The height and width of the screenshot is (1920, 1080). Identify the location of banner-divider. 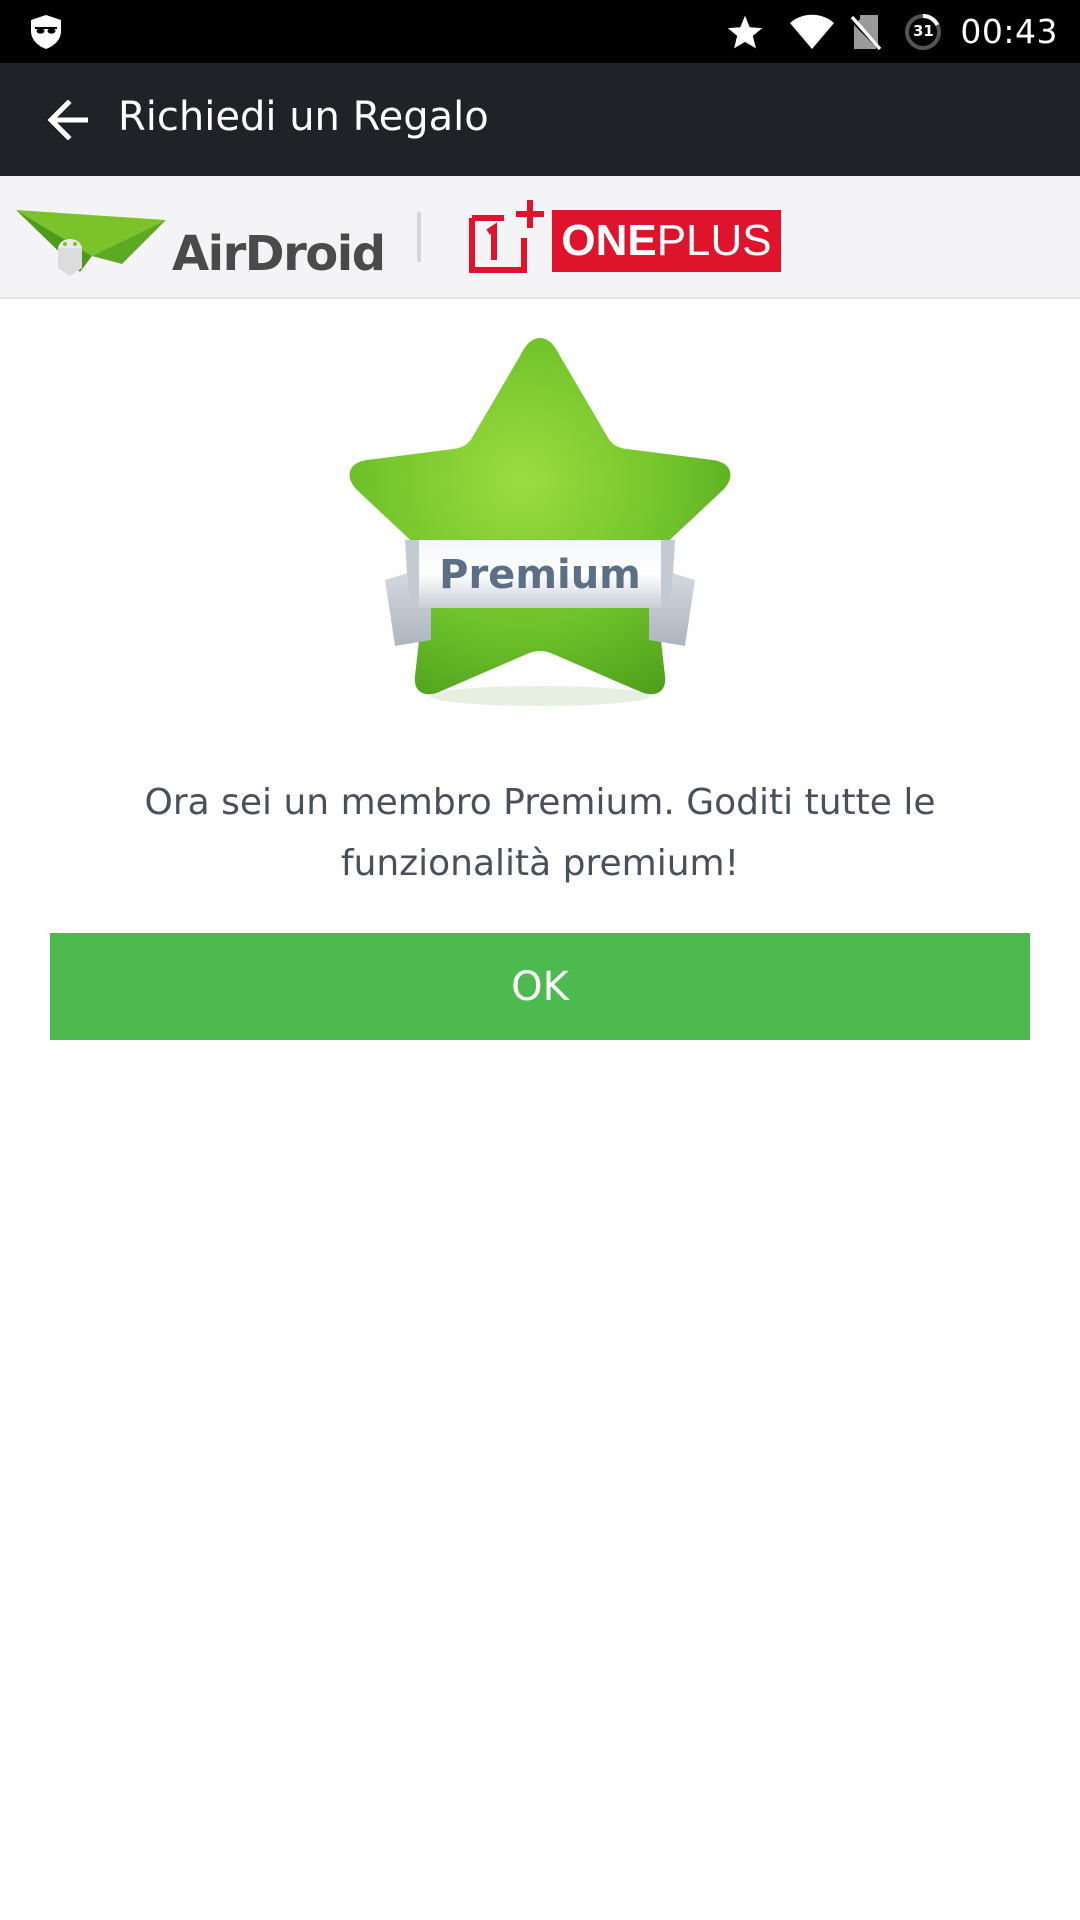
(419, 237).